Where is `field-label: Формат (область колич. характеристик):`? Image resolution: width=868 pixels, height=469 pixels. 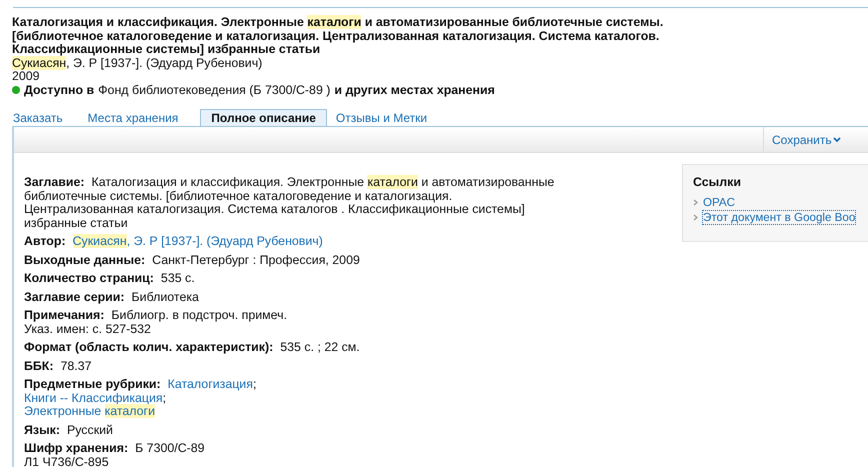
field-label: Формат (область колич. характеристик): is located at coordinates (149, 347).